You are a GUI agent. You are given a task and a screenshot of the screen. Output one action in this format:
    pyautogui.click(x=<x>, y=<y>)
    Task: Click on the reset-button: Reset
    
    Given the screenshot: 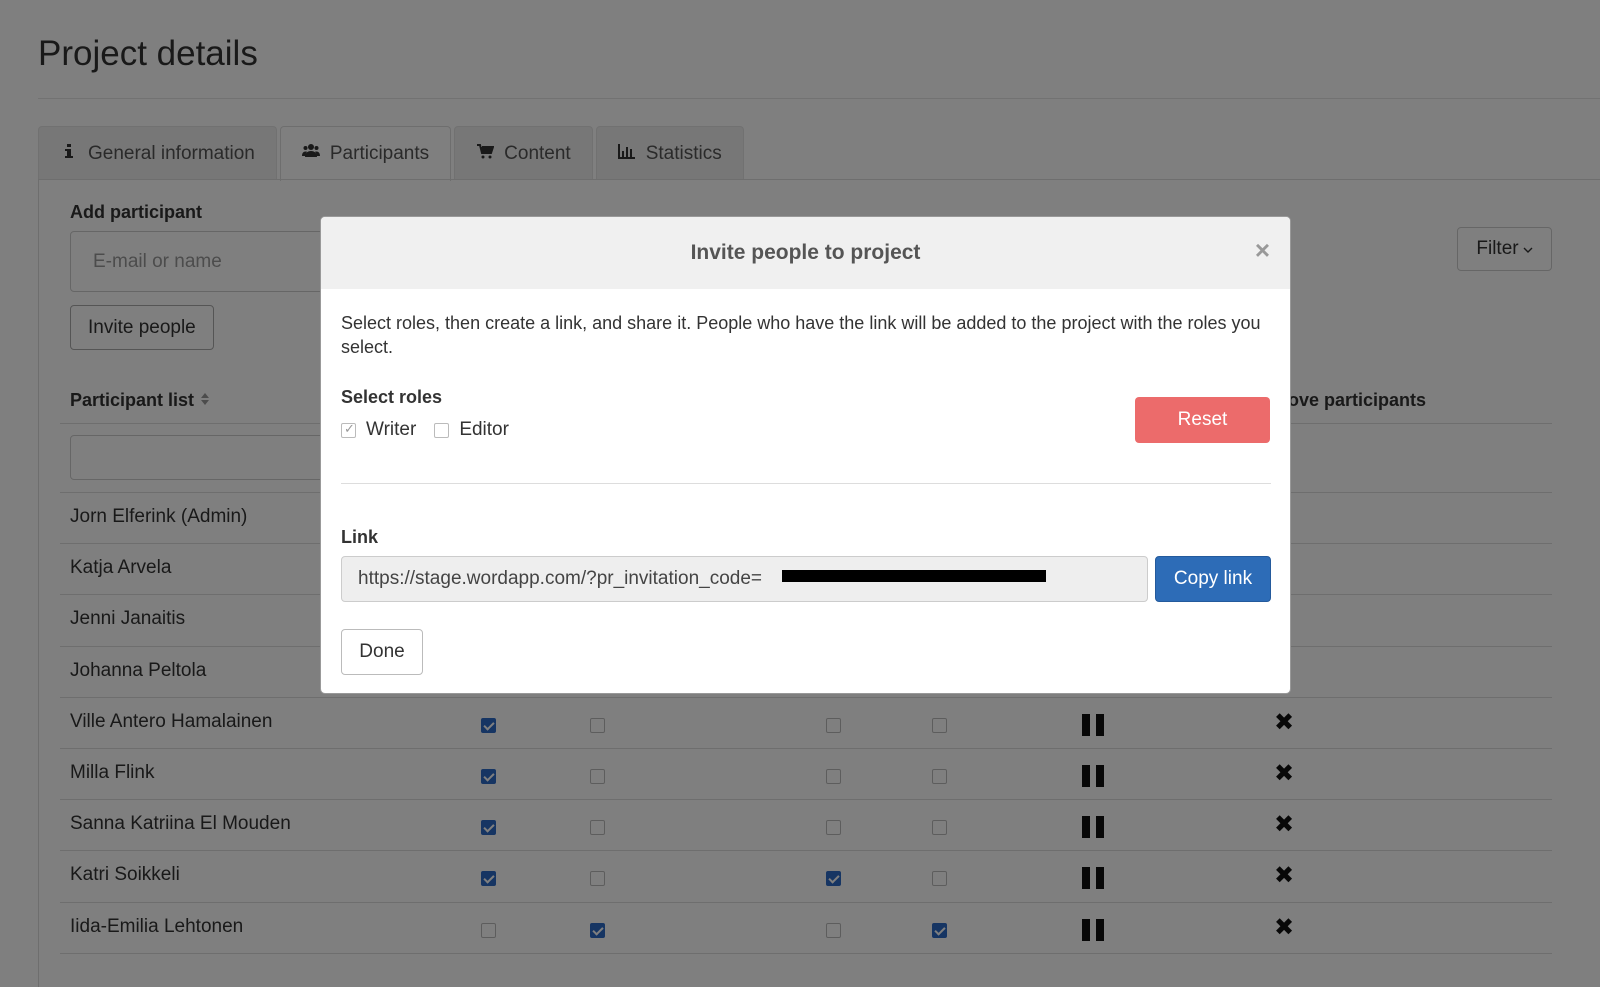 What is the action you would take?
    pyautogui.click(x=1202, y=420)
    